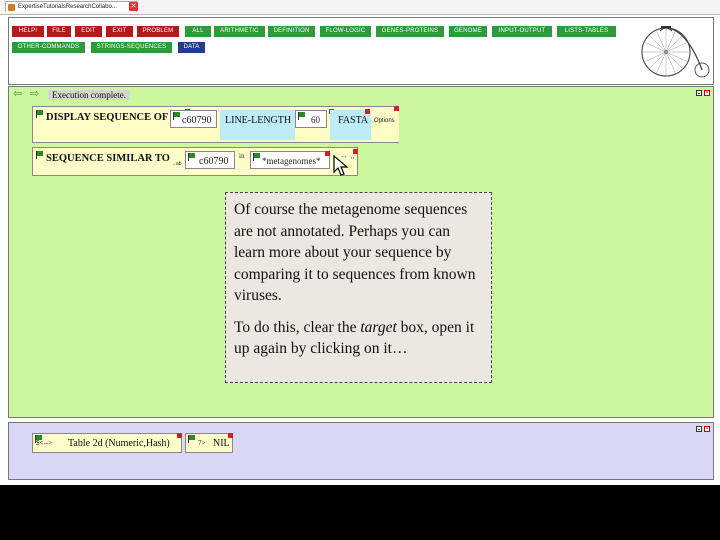  What do you see at coordinates (699, 429) in the screenshot?
I see `results-minimize-icon` at bounding box center [699, 429].